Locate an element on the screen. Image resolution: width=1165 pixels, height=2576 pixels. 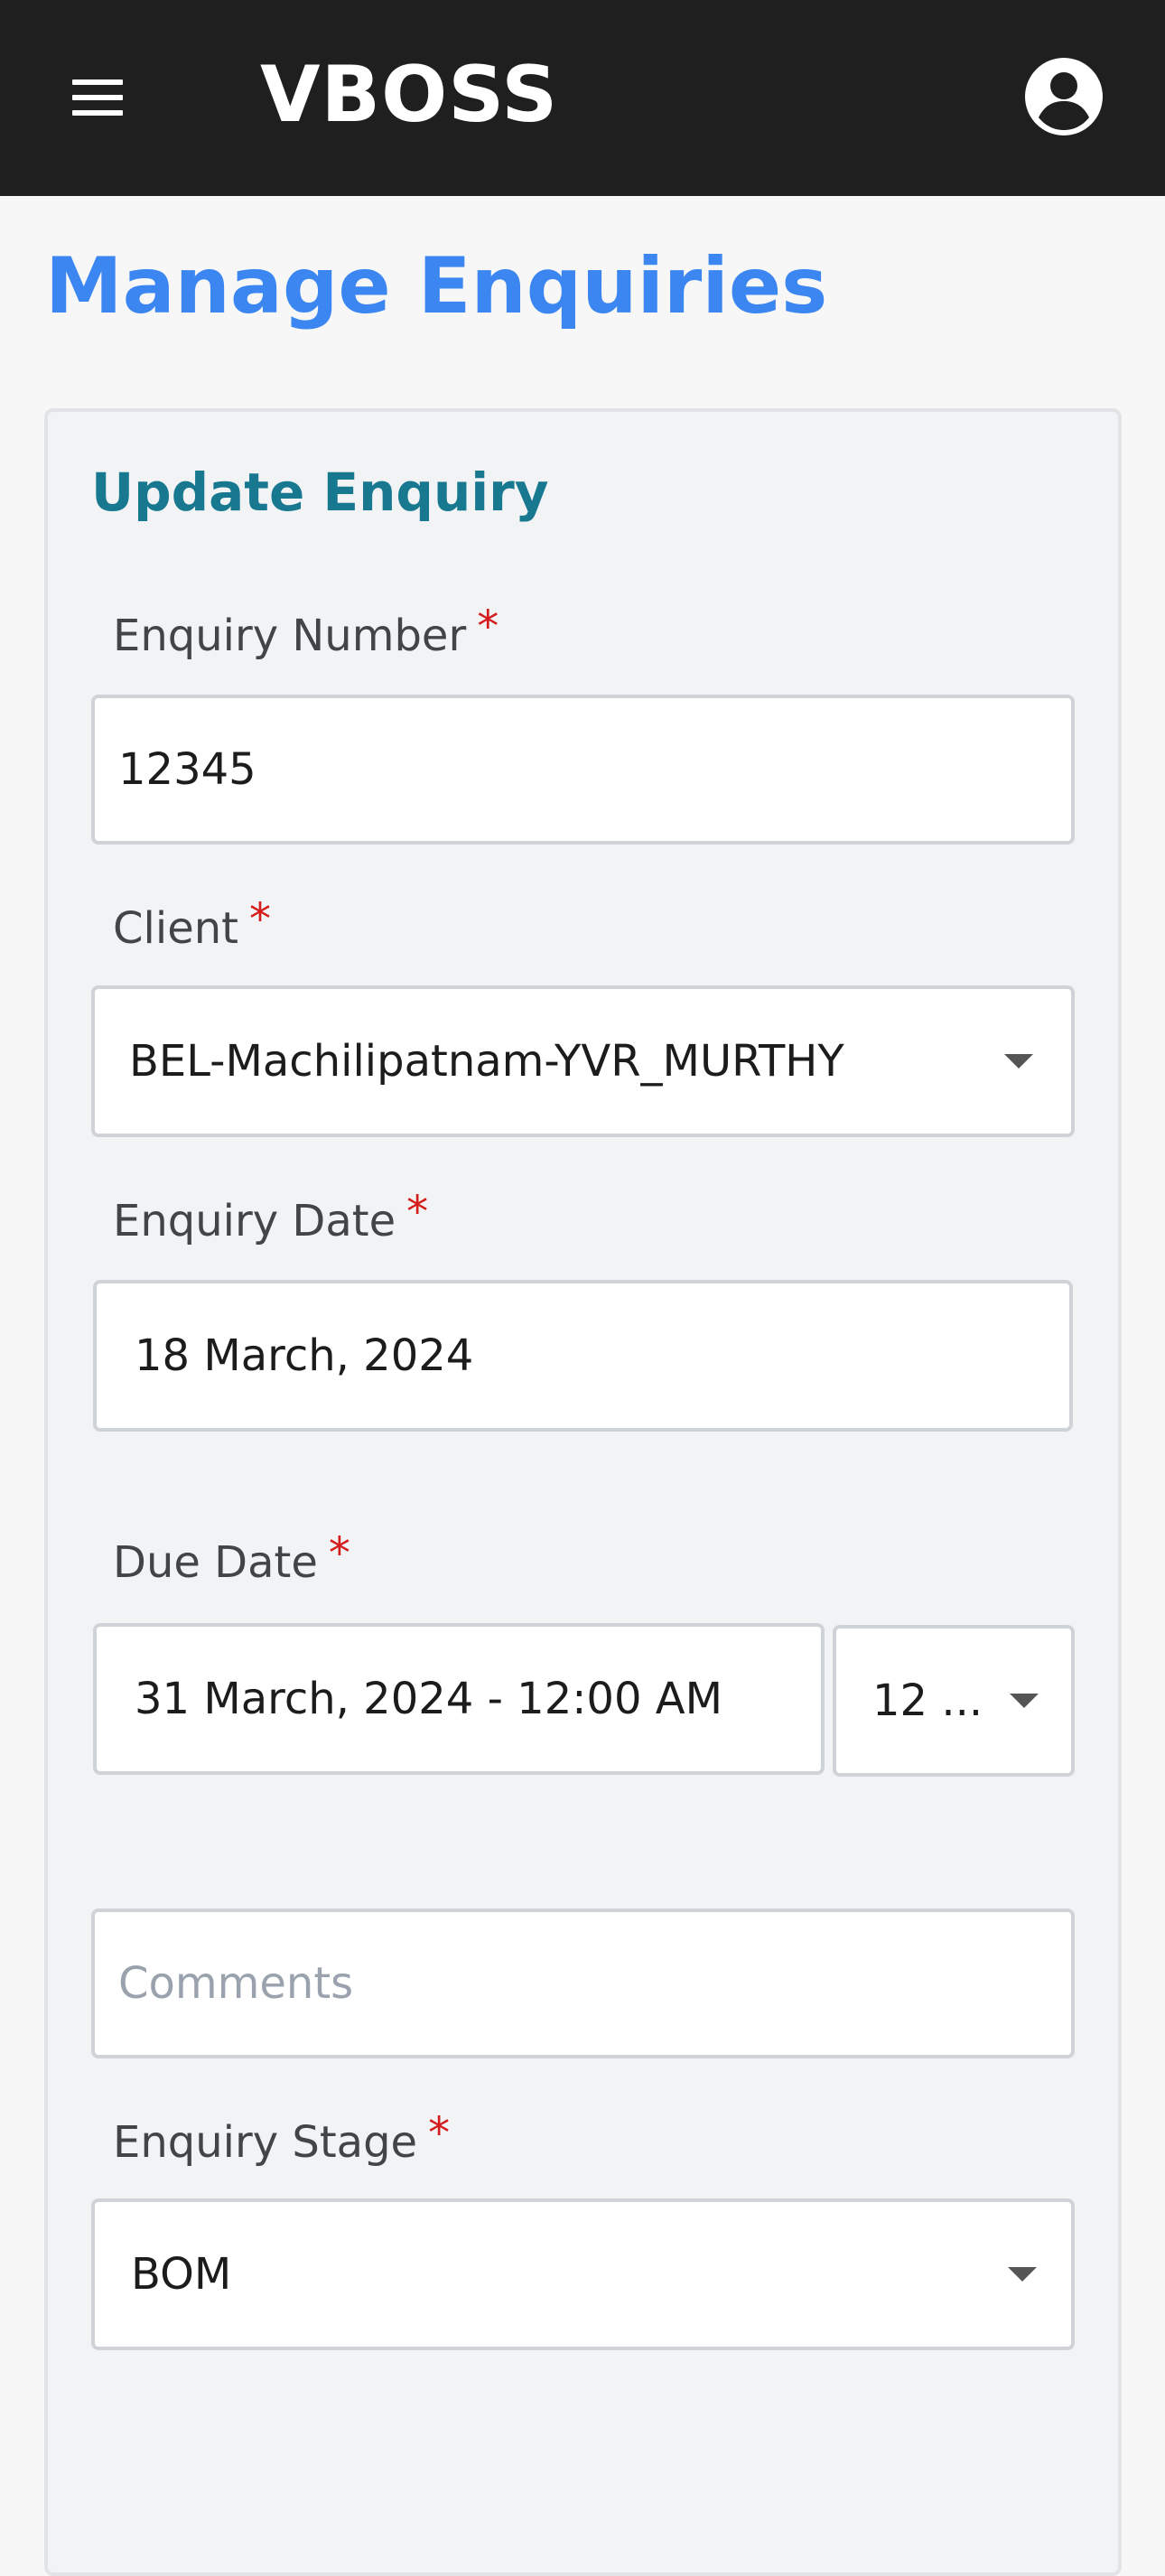
app-brand: VBOSS is located at coordinates (409, 95).